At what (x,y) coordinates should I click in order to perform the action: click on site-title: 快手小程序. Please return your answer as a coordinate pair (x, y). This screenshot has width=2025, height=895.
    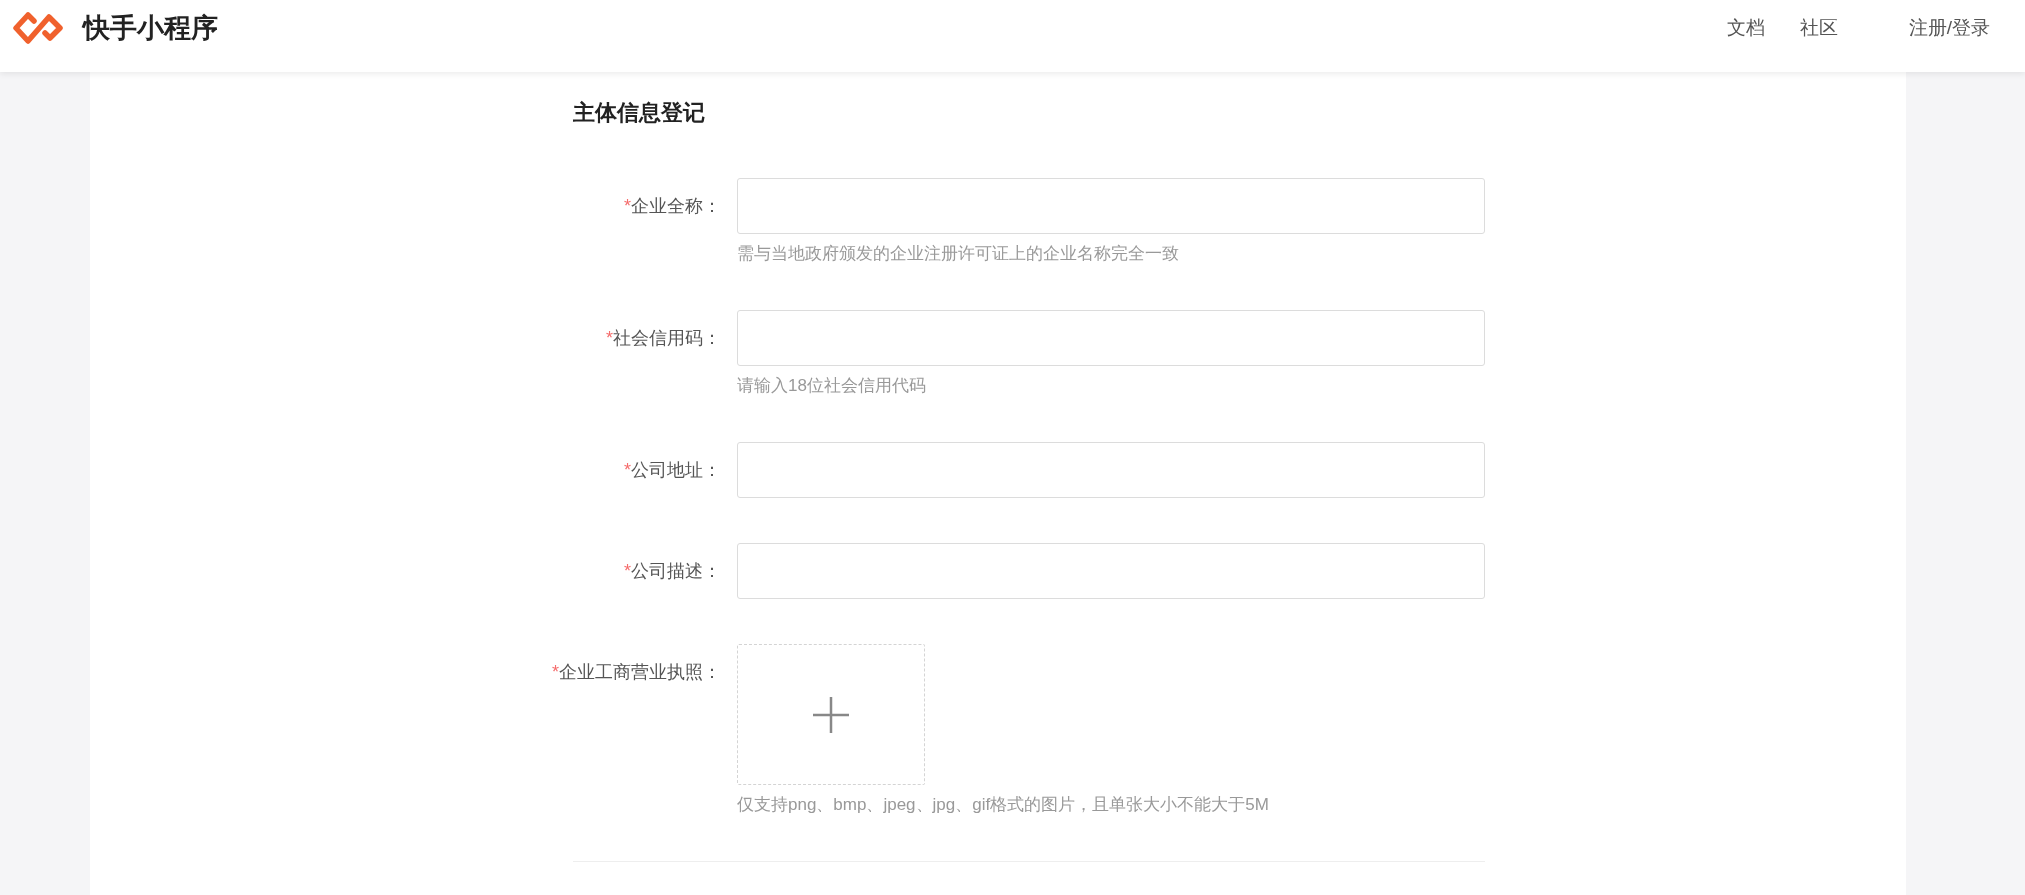
    Looking at the image, I should click on (150, 28).